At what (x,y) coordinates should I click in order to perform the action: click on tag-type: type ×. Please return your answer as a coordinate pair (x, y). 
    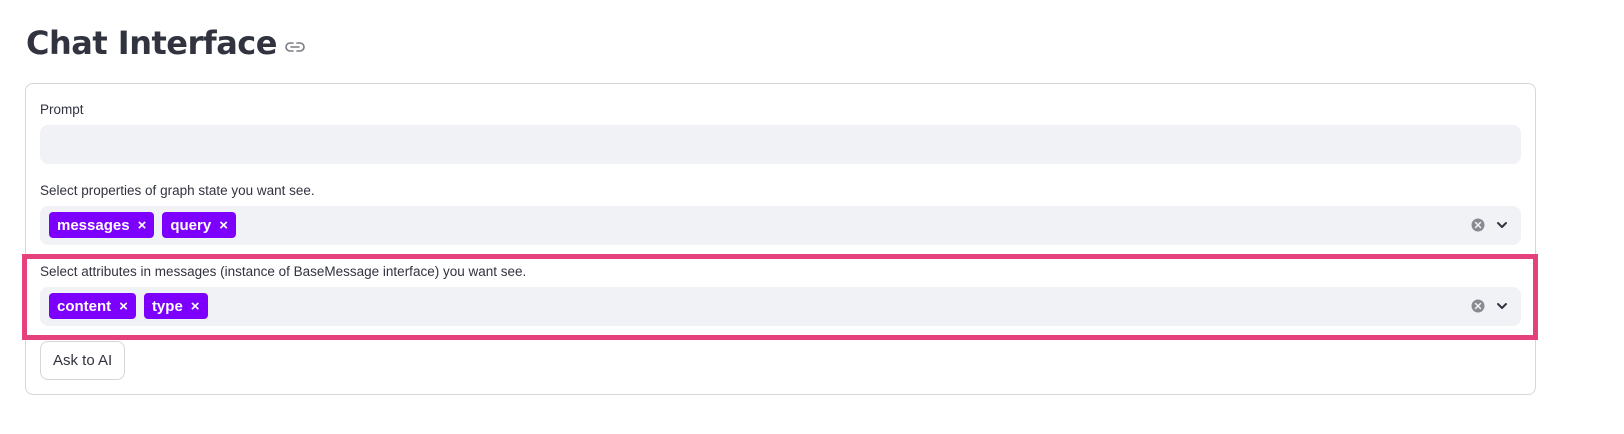
    Looking at the image, I should click on (175, 306).